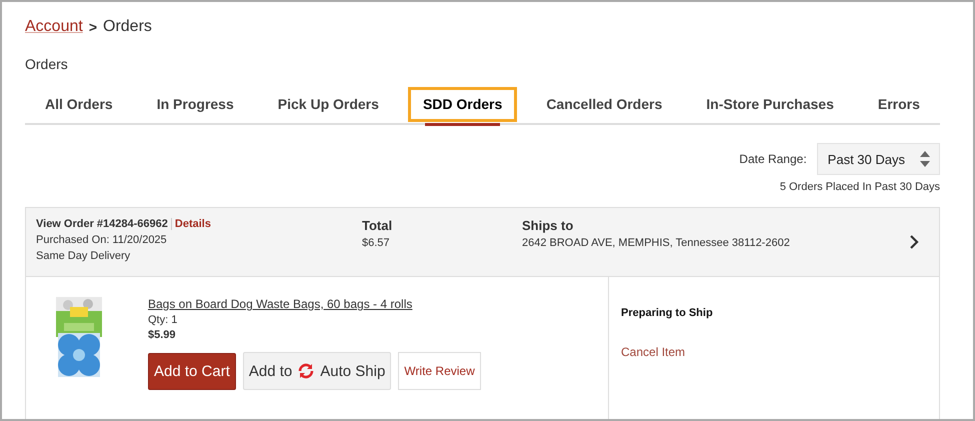 The image size is (975, 421). I want to click on order-number: View Order #14284-66962, so click(102, 224).